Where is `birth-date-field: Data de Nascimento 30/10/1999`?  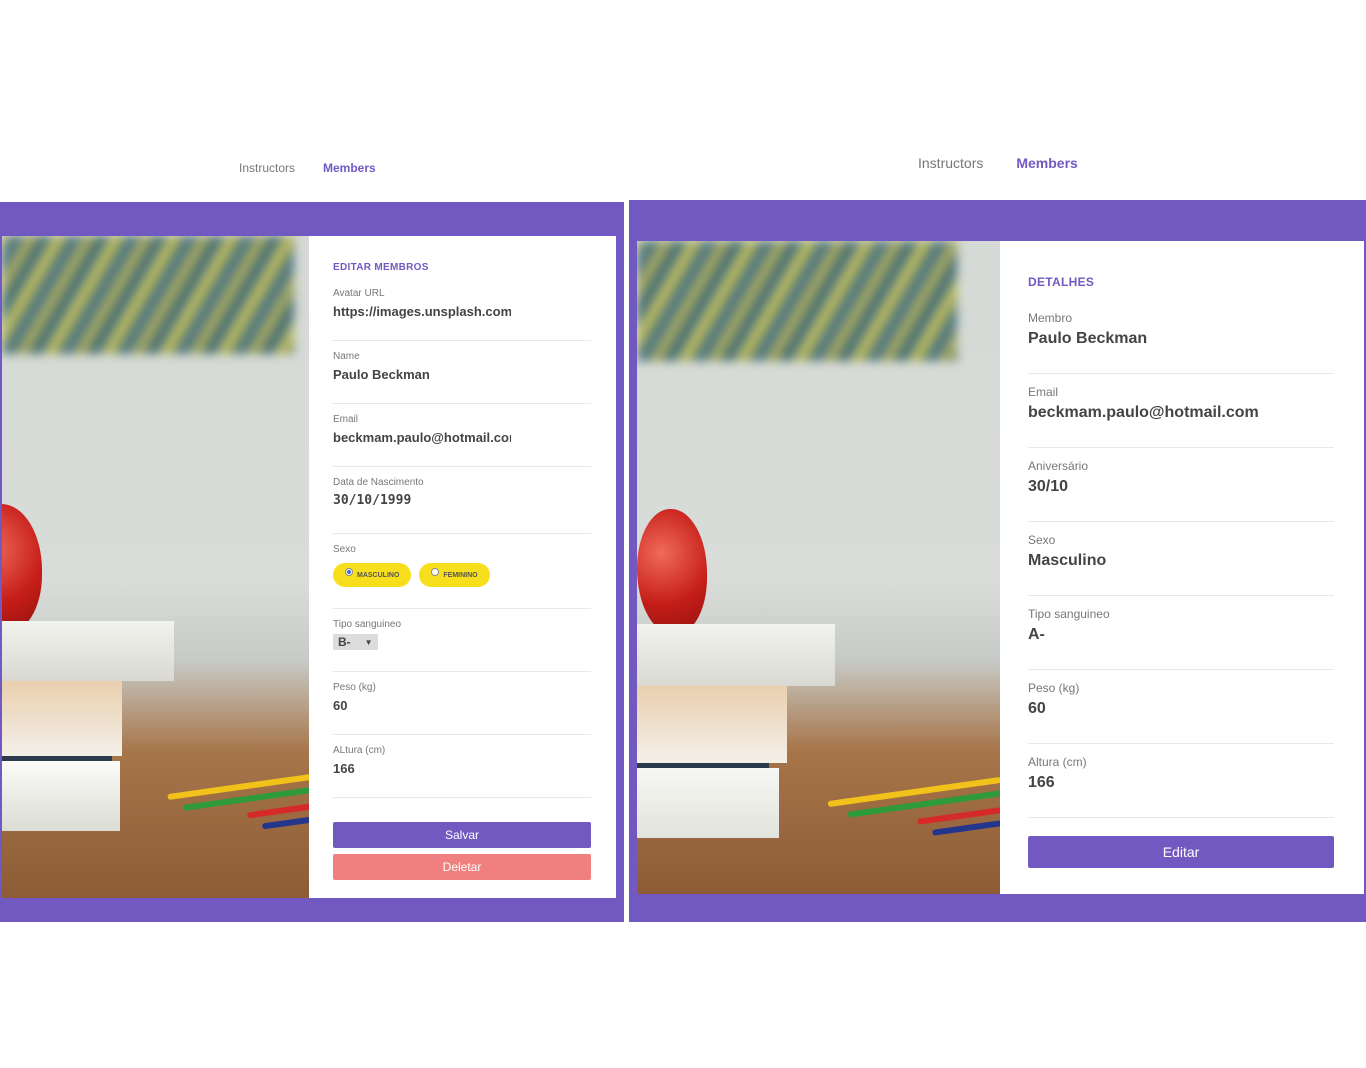
birth-date-field: Data de Nascimento 30/10/1999 is located at coordinates (462, 505).